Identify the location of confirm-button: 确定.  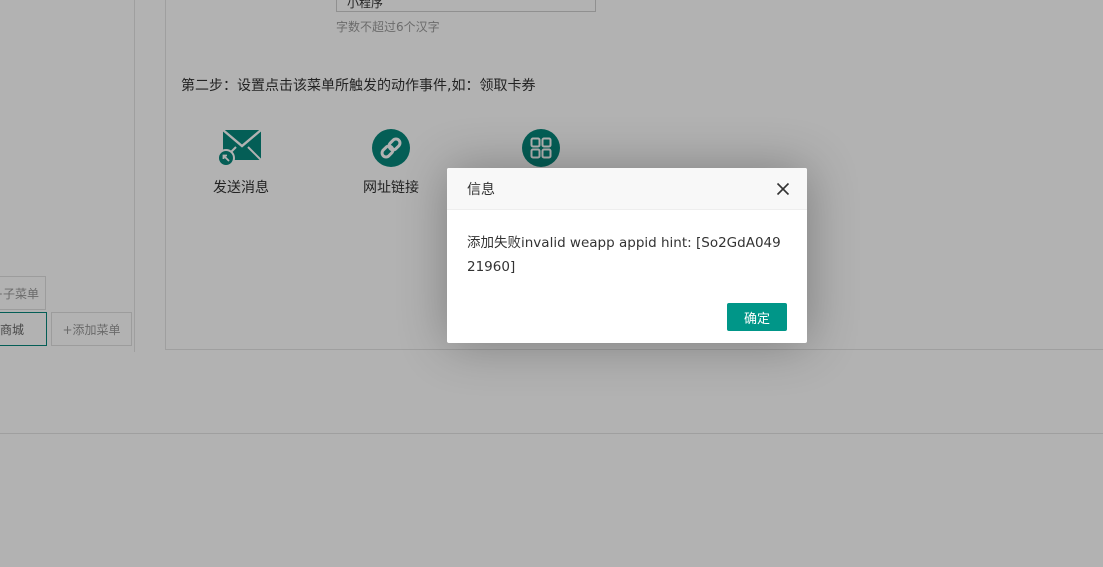
(757, 317).